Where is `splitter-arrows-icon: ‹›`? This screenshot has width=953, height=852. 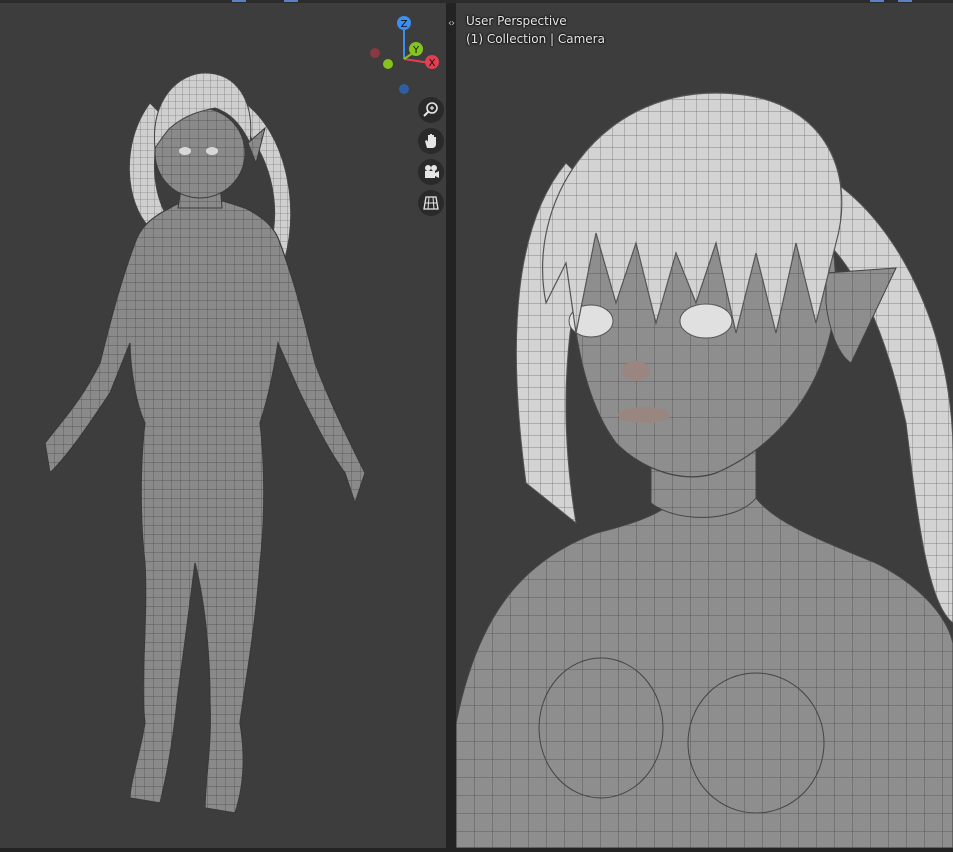
splitter-arrows-icon: ‹› is located at coordinates (451, 23).